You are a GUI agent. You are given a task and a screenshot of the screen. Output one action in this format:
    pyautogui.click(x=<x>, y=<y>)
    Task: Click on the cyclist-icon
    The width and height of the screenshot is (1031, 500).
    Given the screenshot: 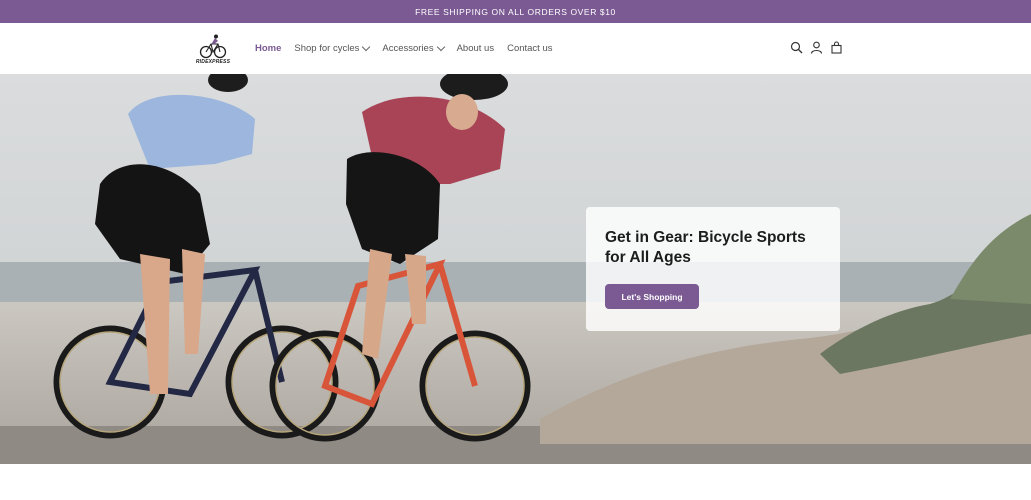 What is the action you would take?
    pyautogui.click(x=213, y=46)
    